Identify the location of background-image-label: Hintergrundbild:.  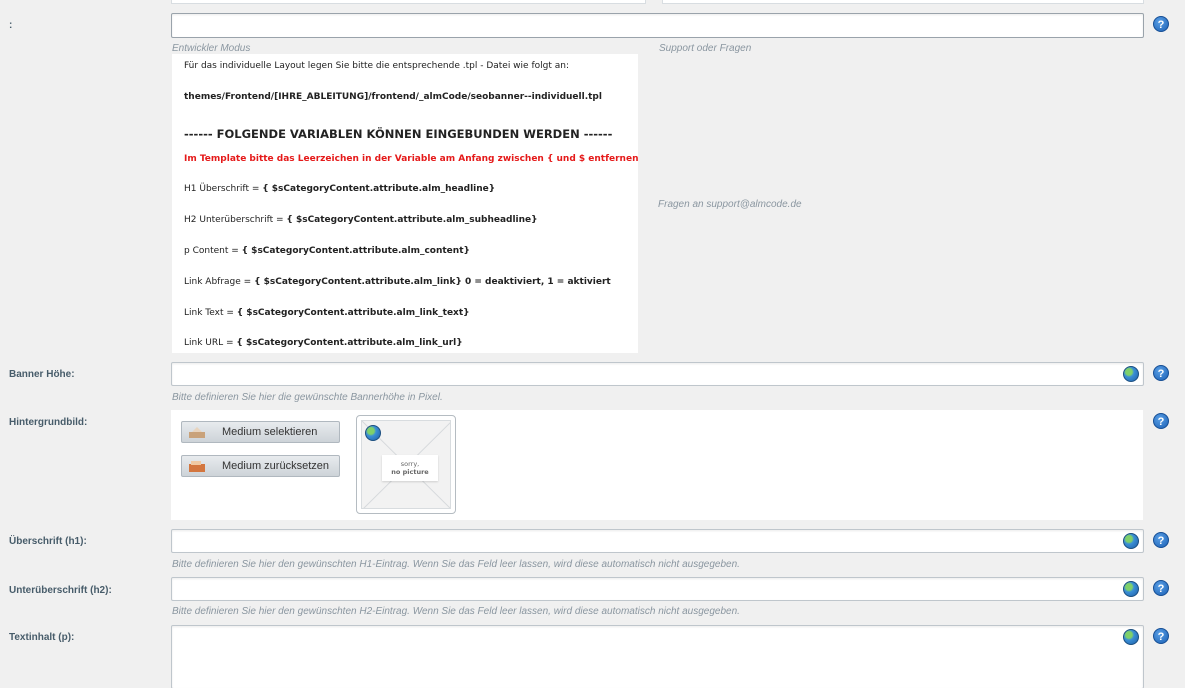
(48, 422).